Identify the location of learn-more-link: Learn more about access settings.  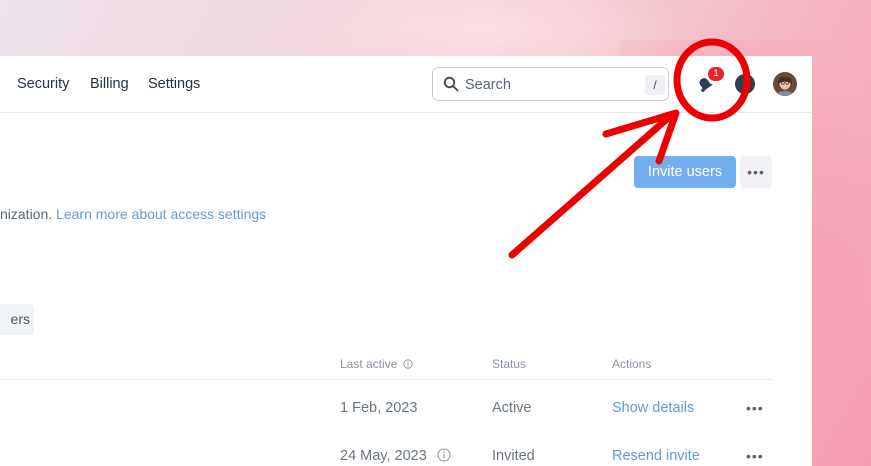
(161, 214).